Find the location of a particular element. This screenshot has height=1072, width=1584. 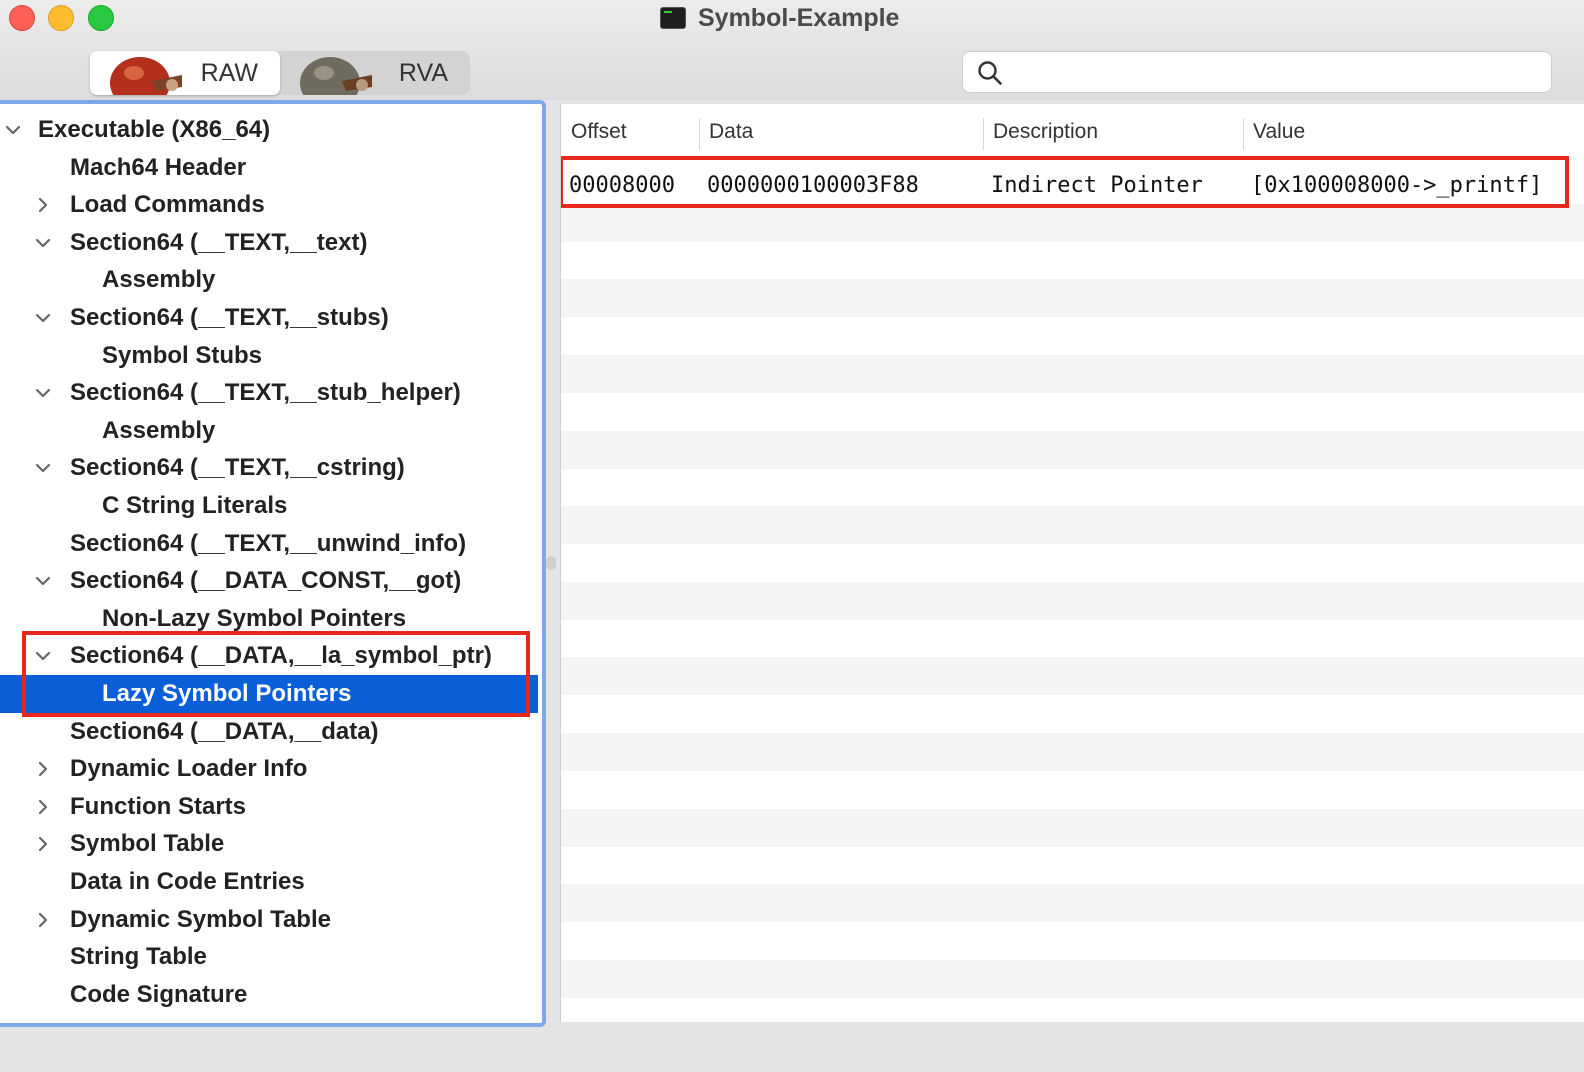

sidebar-item-label: Data in Code Entries is located at coordinates (187, 881).